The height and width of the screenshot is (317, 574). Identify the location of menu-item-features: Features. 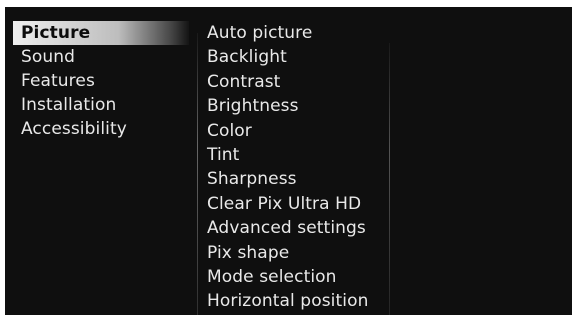
(101, 81).